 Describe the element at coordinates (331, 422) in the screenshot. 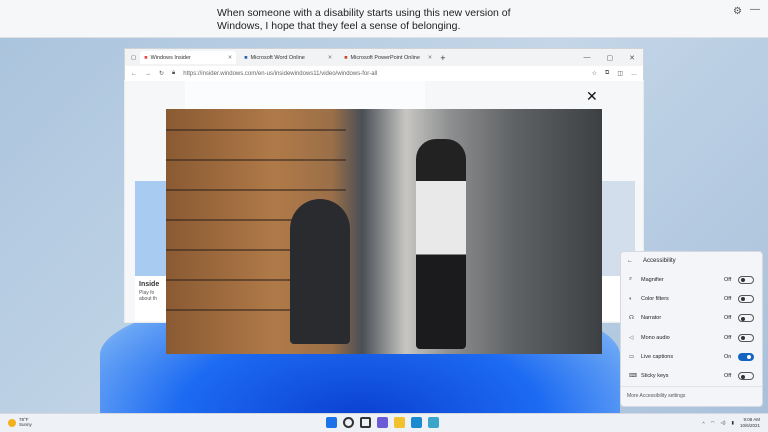

I see `start-icon` at that location.